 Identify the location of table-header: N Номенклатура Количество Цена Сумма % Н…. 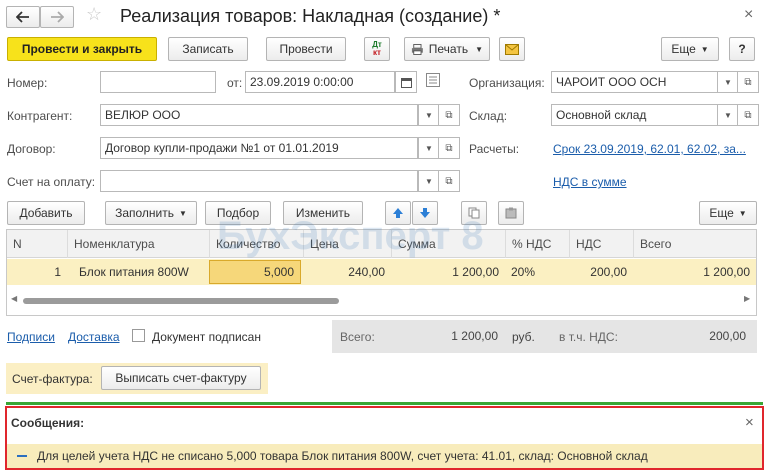
(381, 244).